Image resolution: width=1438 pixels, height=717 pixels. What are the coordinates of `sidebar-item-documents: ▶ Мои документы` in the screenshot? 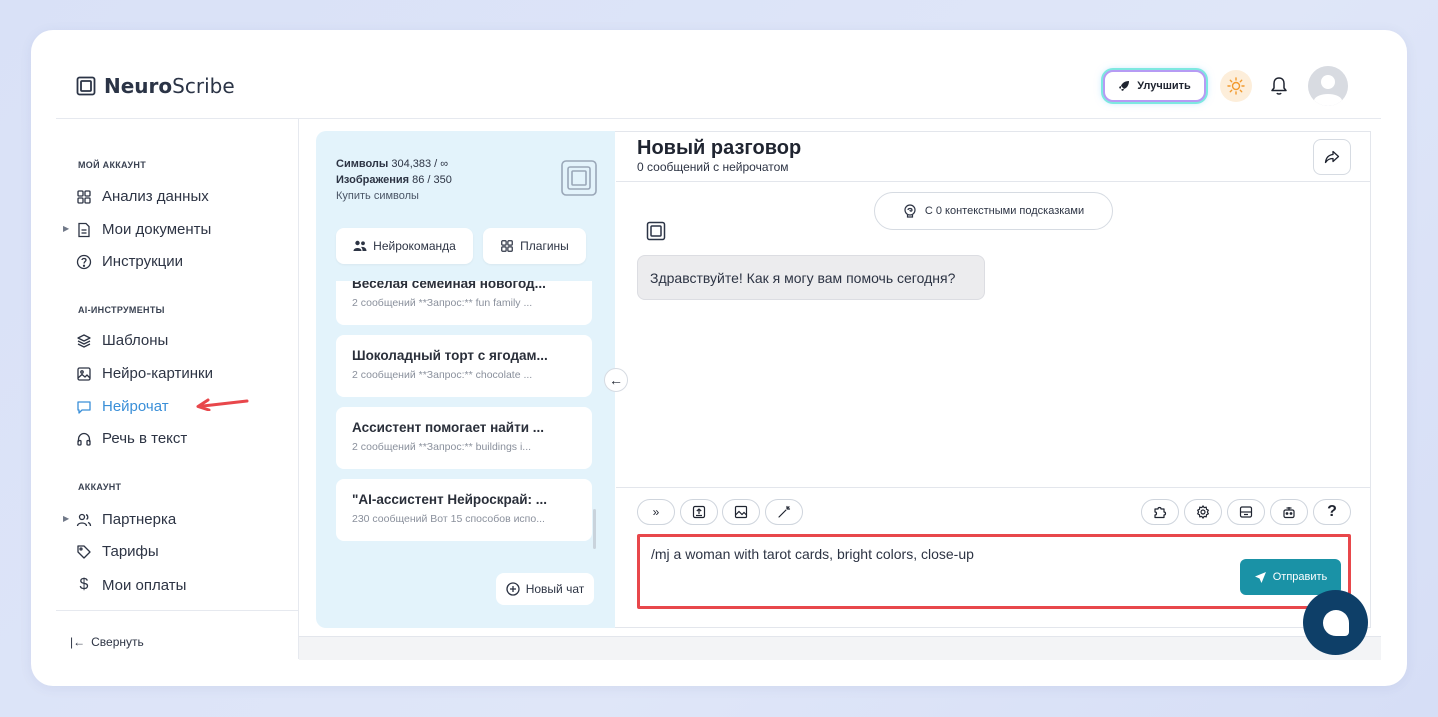 It's located at (137, 229).